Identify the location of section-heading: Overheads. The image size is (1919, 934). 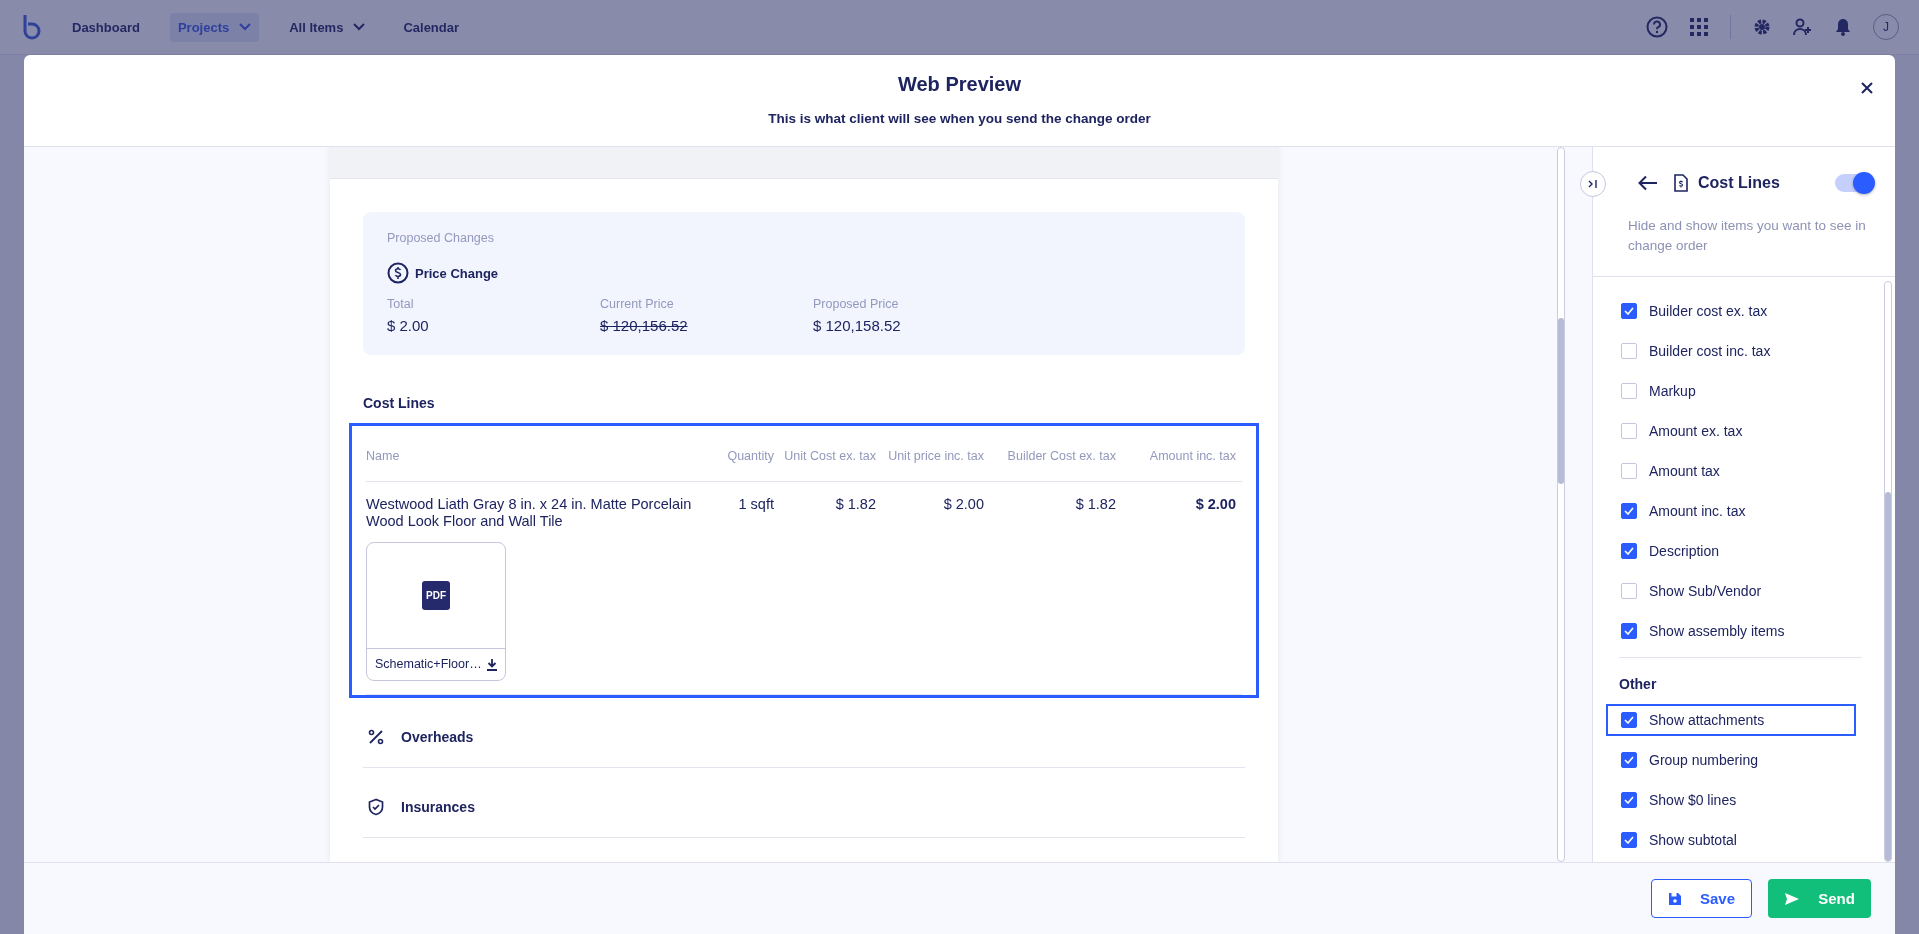
(437, 736).